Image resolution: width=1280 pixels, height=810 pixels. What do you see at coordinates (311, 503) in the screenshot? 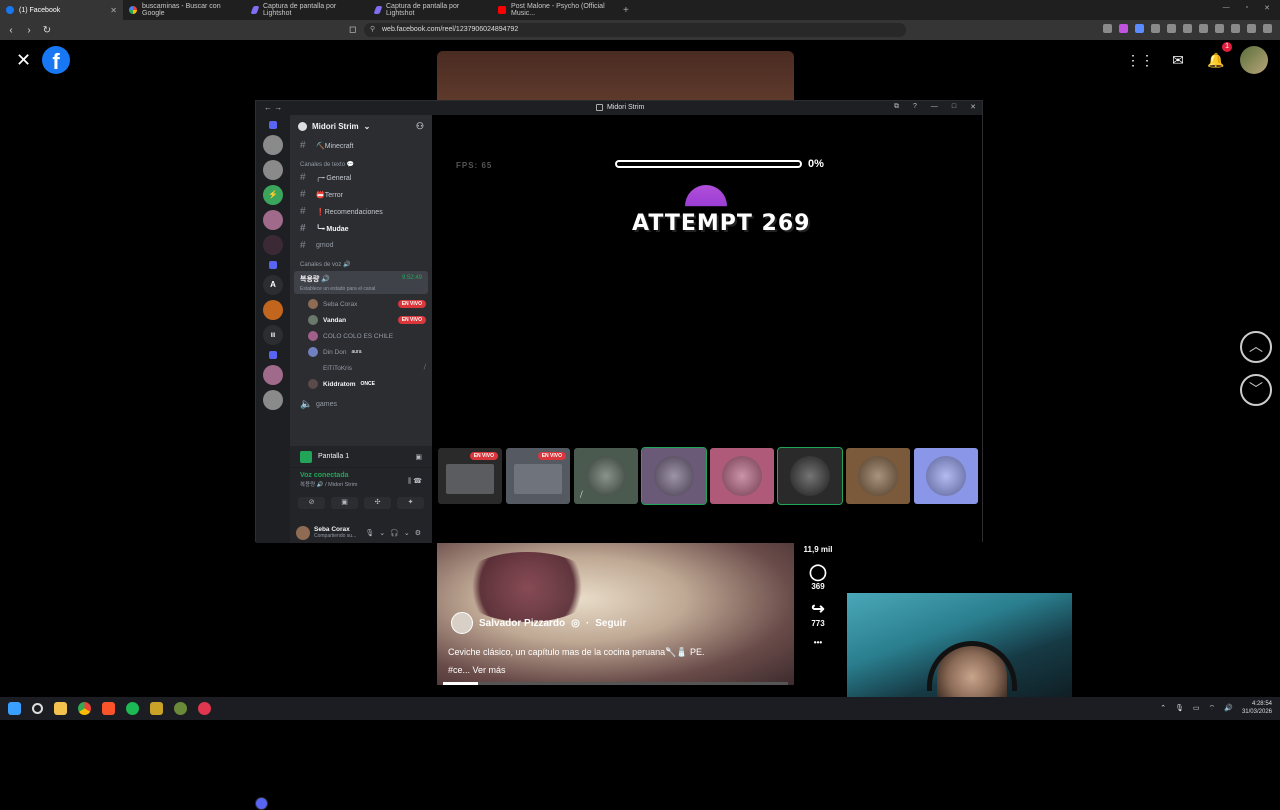
I see `camera-off-icon: ⊘` at bounding box center [311, 503].